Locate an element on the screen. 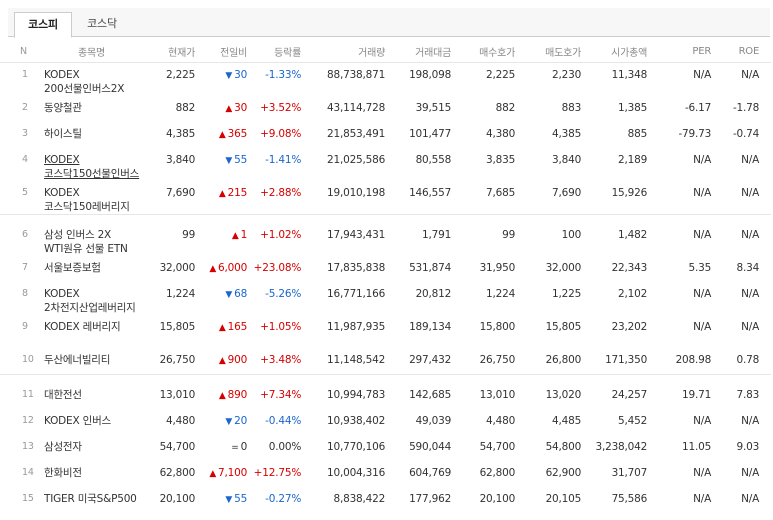 The image size is (773, 520). volume: 10,004,316 is located at coordinates (356, 473).